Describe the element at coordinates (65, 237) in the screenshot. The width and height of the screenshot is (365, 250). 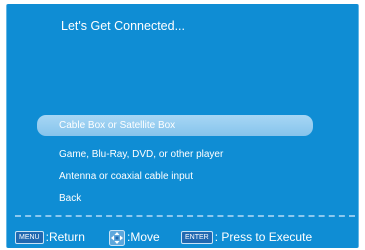
I see `return-label: :Return` at that location.